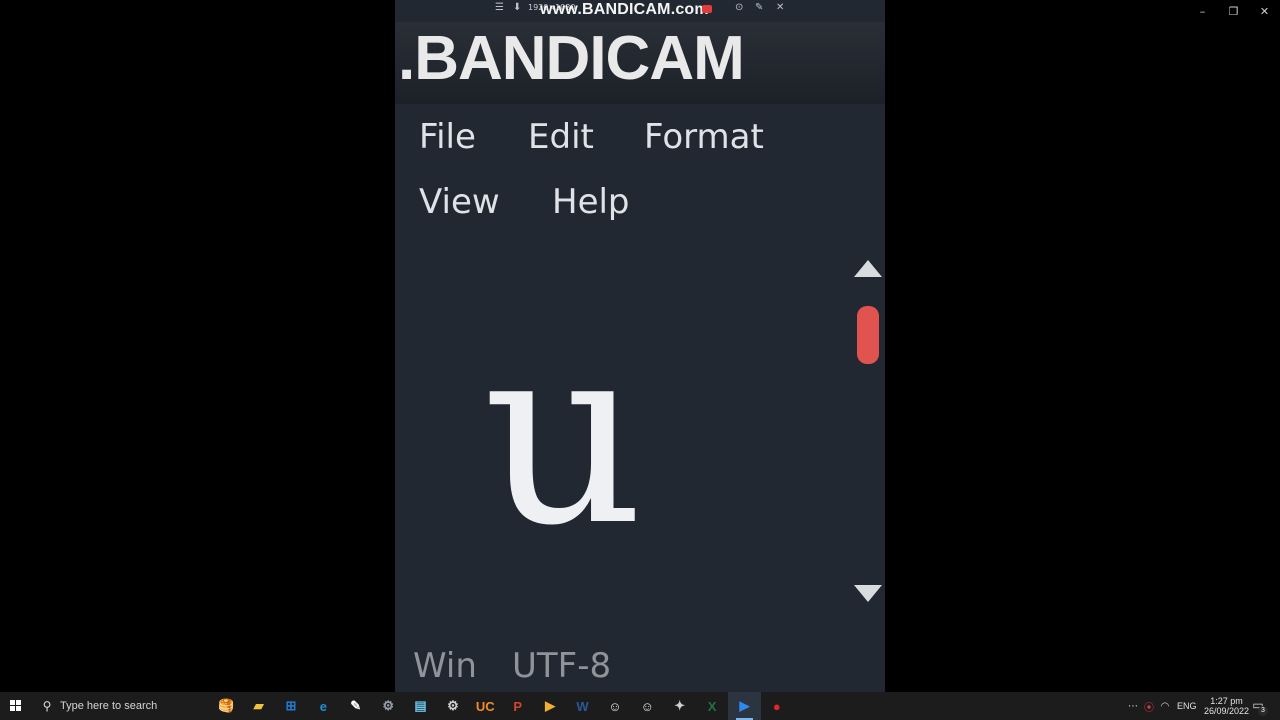  I want to click on taskbar-app-button: ⊞, so click(291, 706).